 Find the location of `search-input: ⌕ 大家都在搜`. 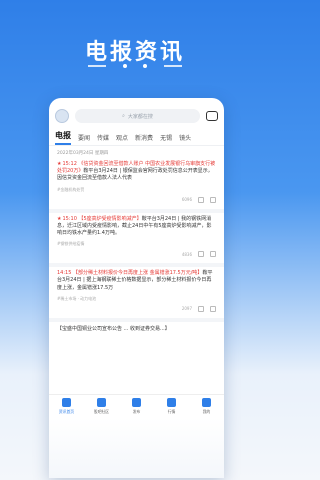

search-input: ⌕ 大家都在搜 is located at coordinates (137, 116).